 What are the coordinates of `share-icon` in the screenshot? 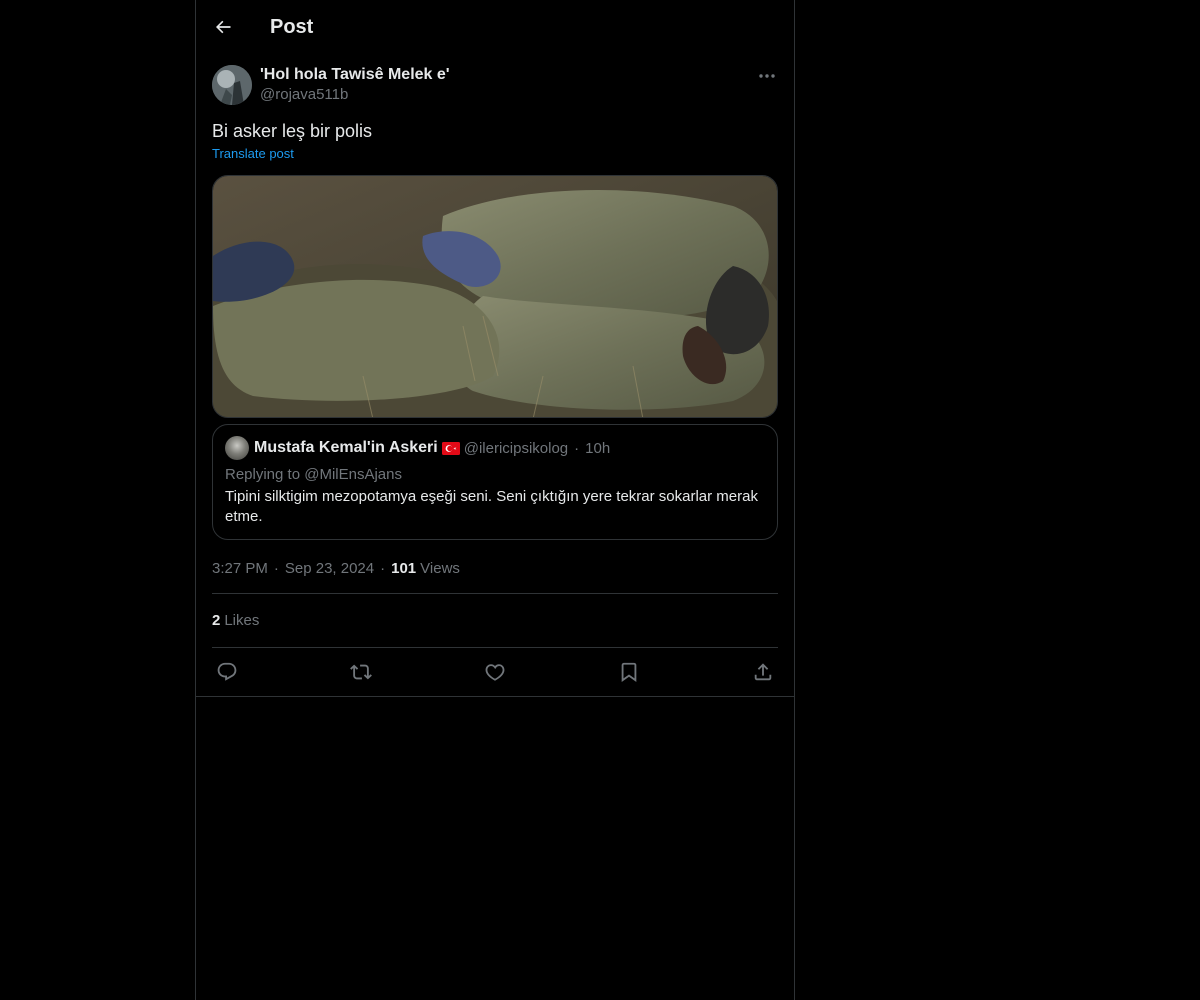 It's located at (763, 672).